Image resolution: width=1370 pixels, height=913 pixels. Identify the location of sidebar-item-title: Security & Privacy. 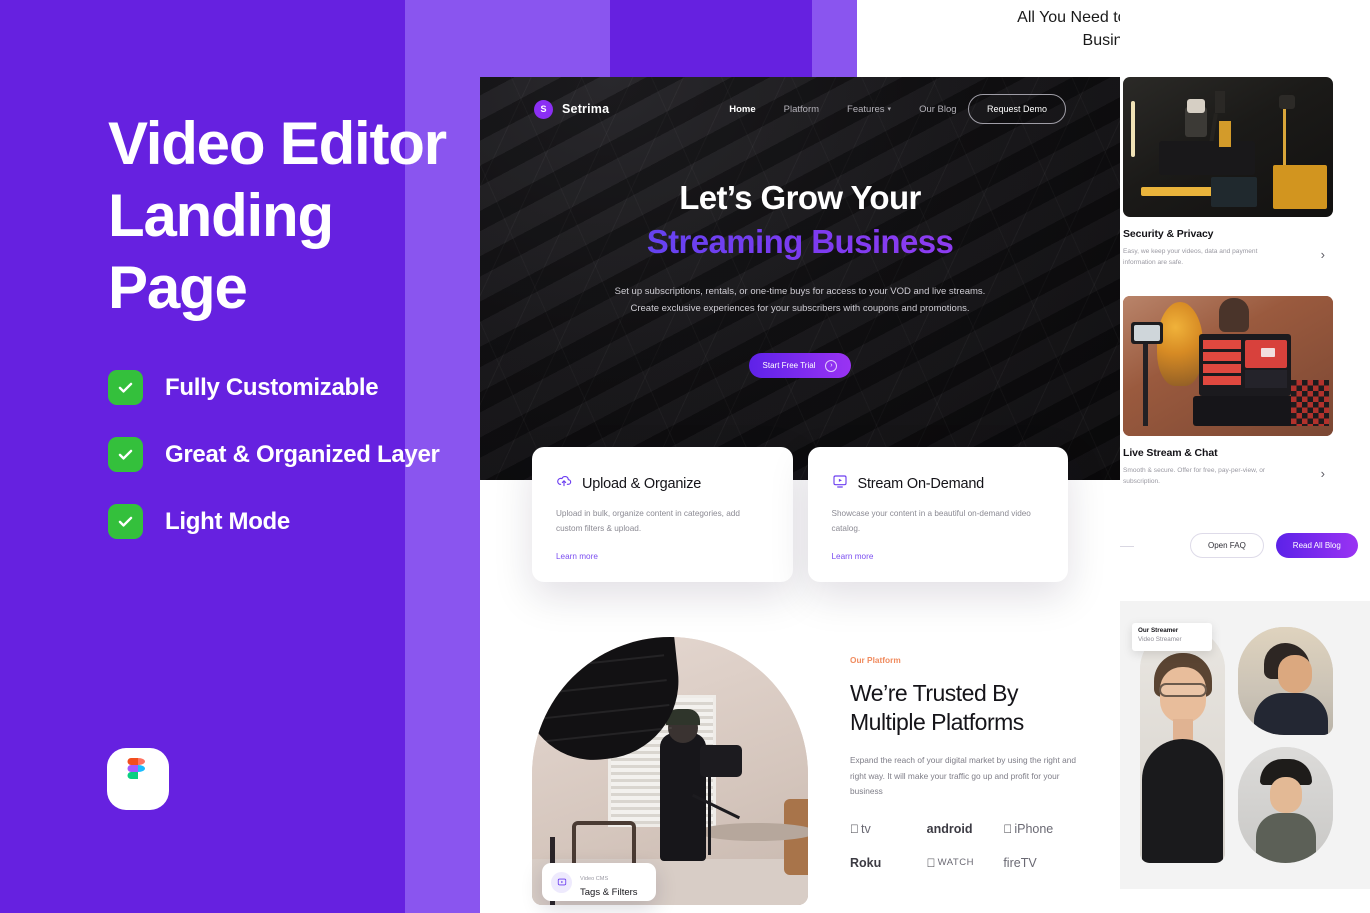
(1168, 234).